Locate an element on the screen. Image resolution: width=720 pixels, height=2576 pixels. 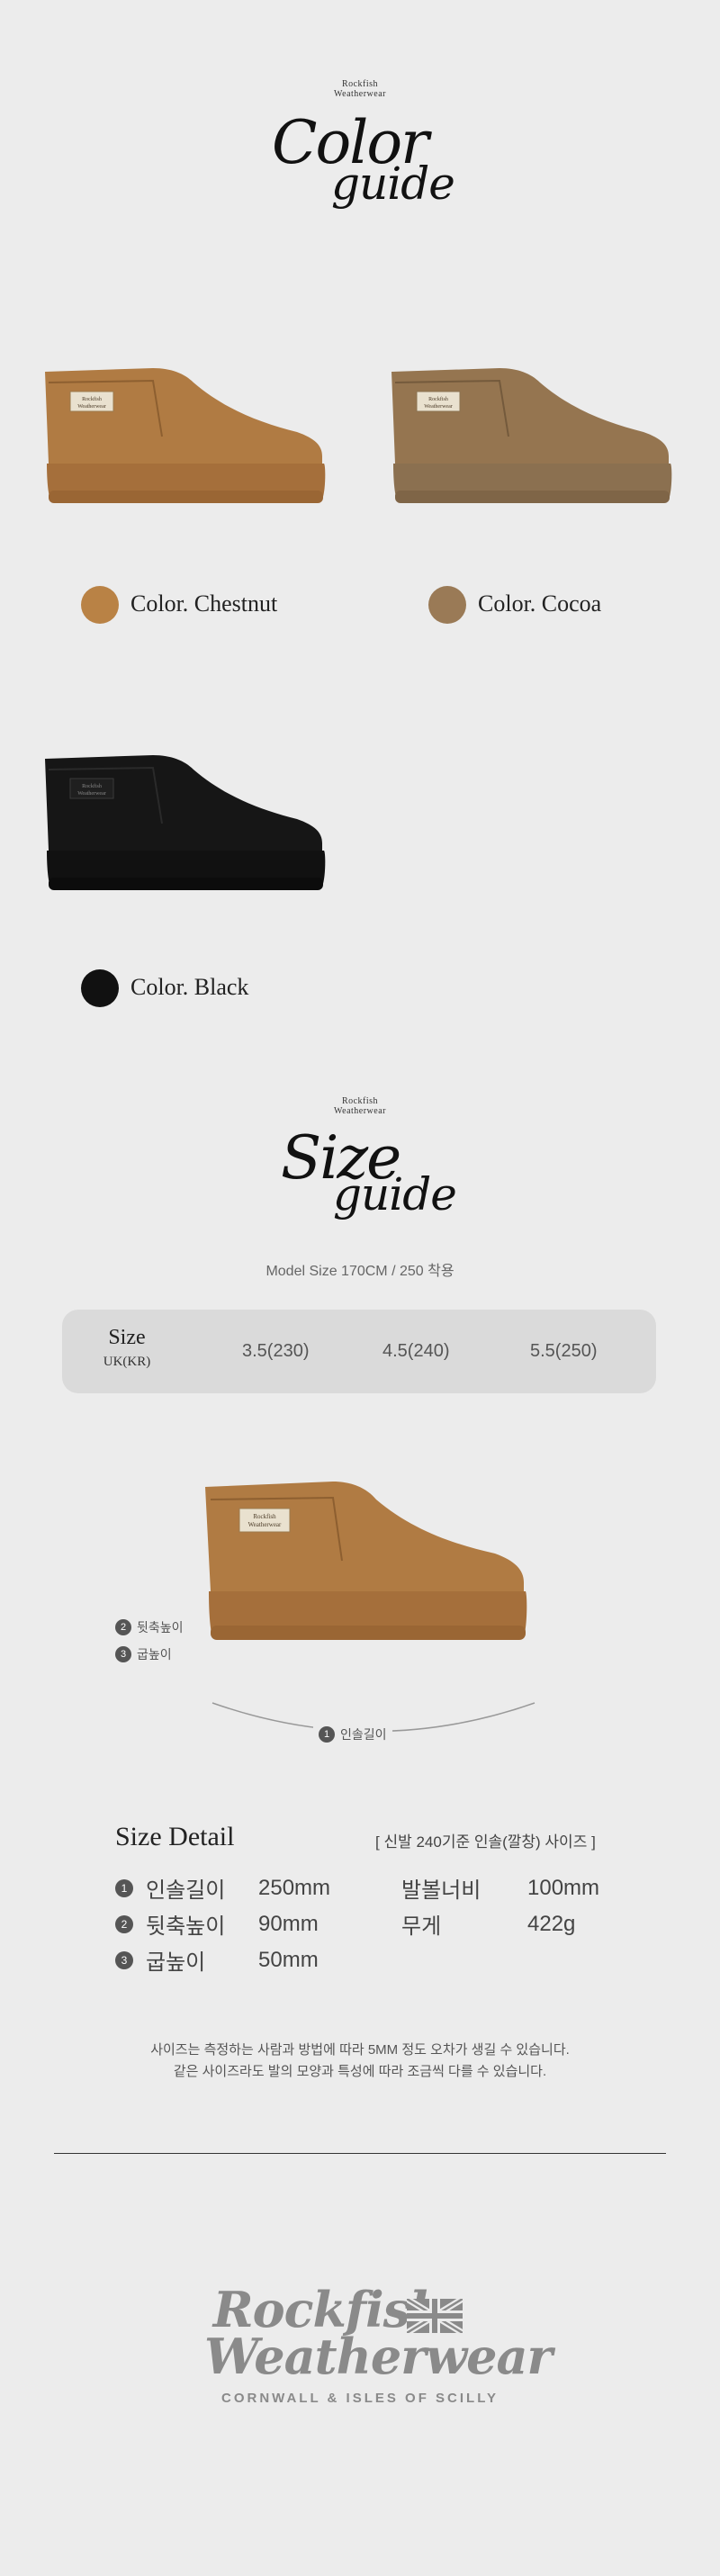
size-guide-subtitle: guide is located at coordinates (395, 1194).